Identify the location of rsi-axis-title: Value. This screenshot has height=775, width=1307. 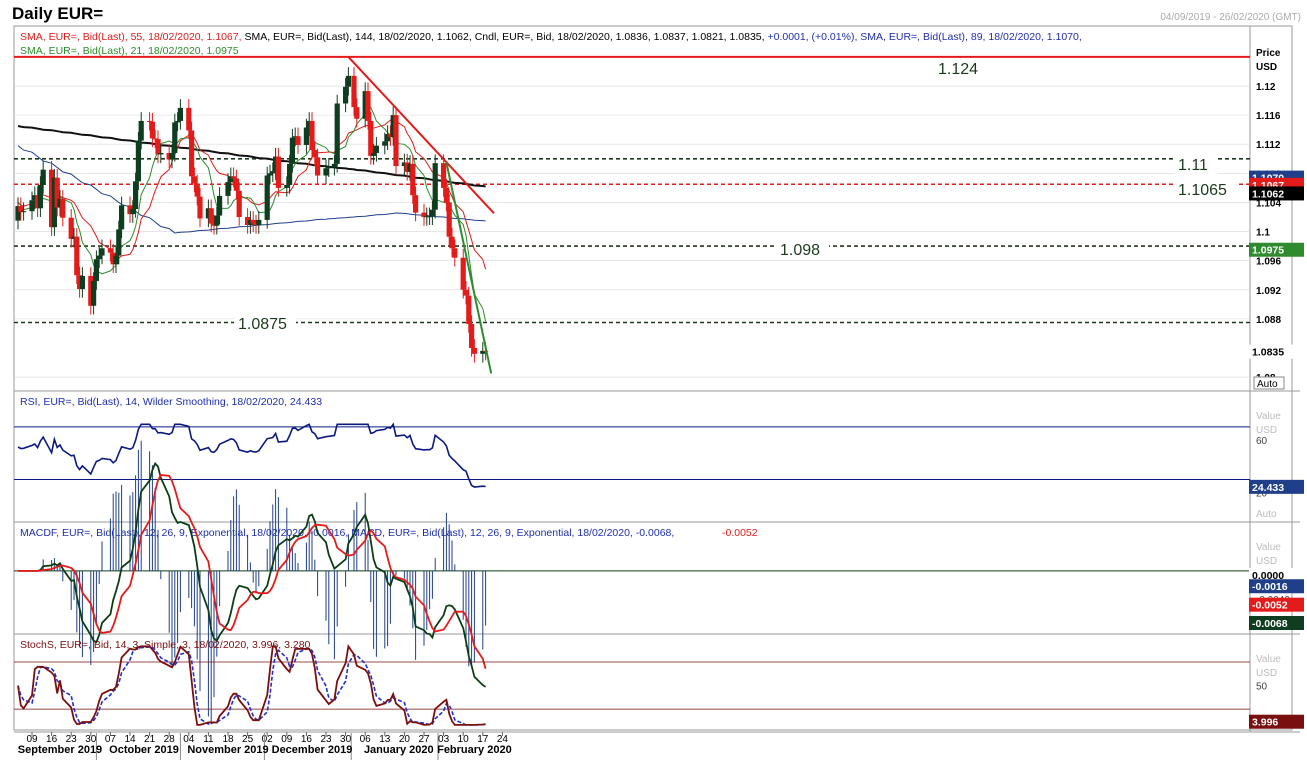
(1268, 416).